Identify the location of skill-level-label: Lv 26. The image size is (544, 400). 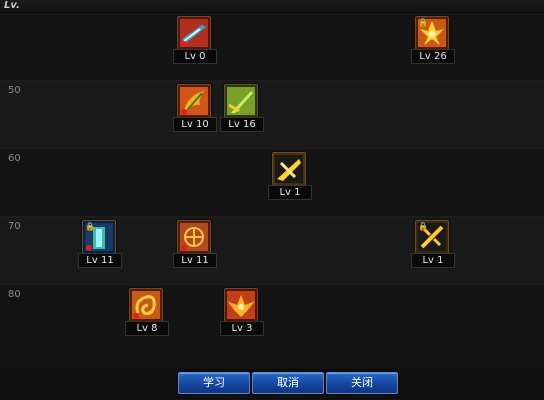
(433, 56).